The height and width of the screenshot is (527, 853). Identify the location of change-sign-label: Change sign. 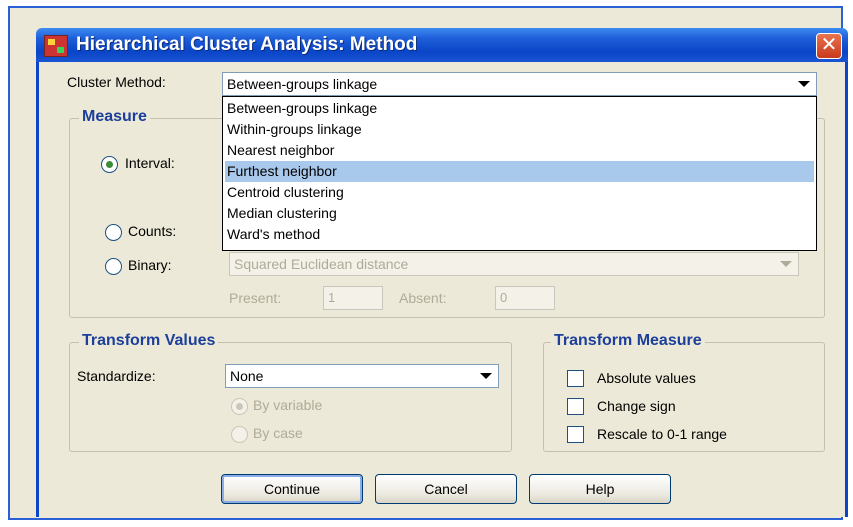
(636, 406).